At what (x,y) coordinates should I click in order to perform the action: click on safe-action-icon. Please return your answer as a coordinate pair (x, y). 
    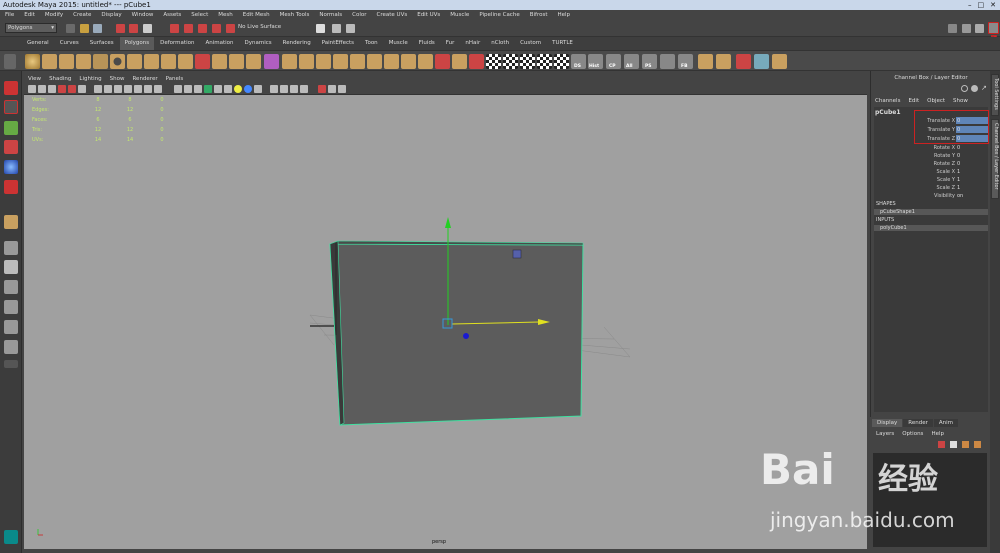
    Looking at the image, I should click on (148, 89).